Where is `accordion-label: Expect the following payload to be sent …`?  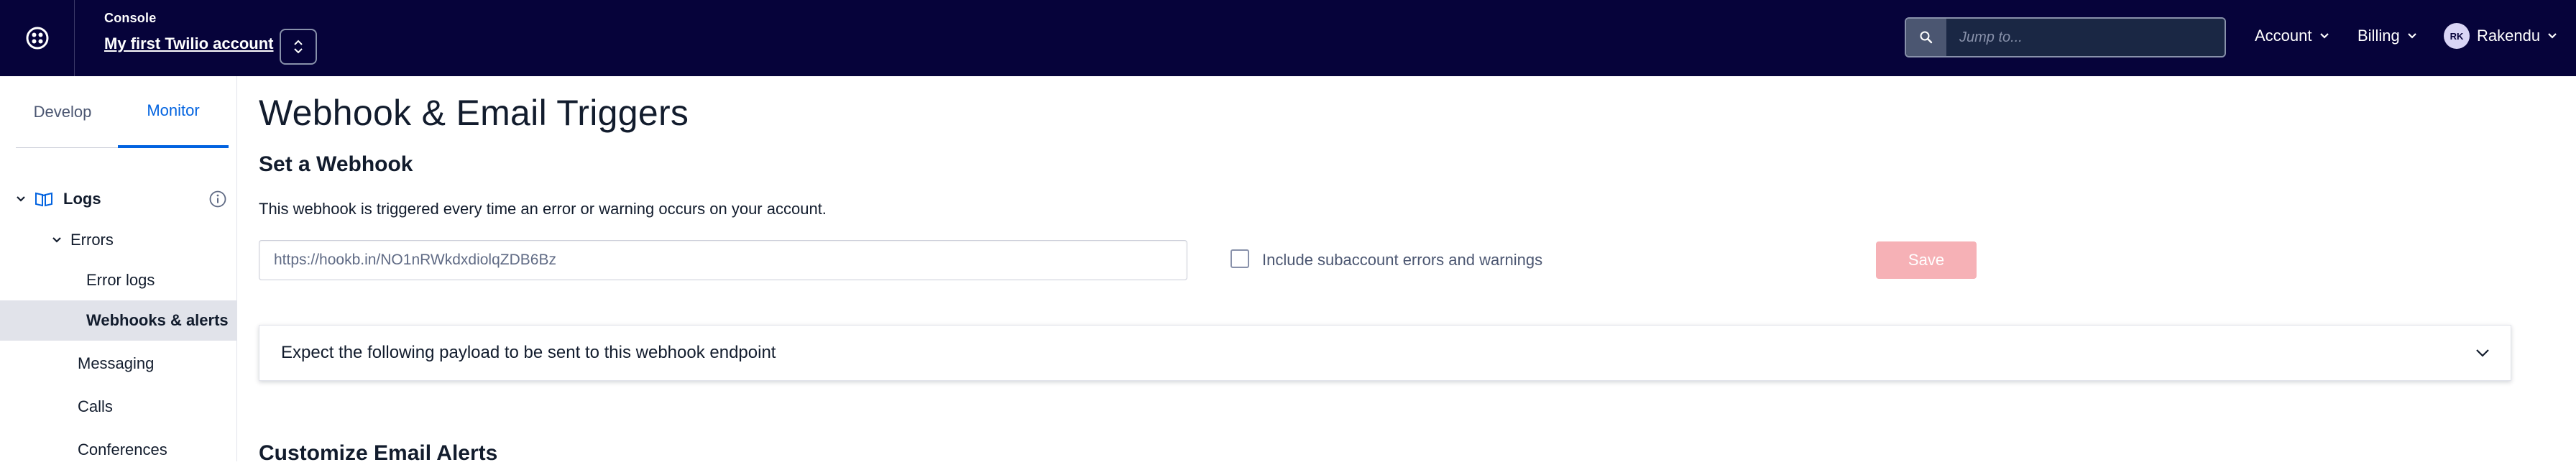
accordion-label: Expect the following payload to be sent … is located at coordinates (528, 352).